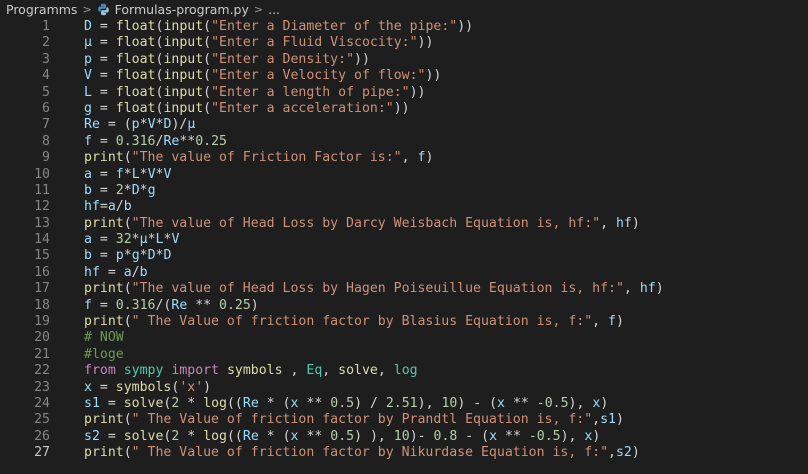 The image size is (808, 474). Describe the element at coordinates (135, 59) in the screenshot. I see `code-token: float` at that location.